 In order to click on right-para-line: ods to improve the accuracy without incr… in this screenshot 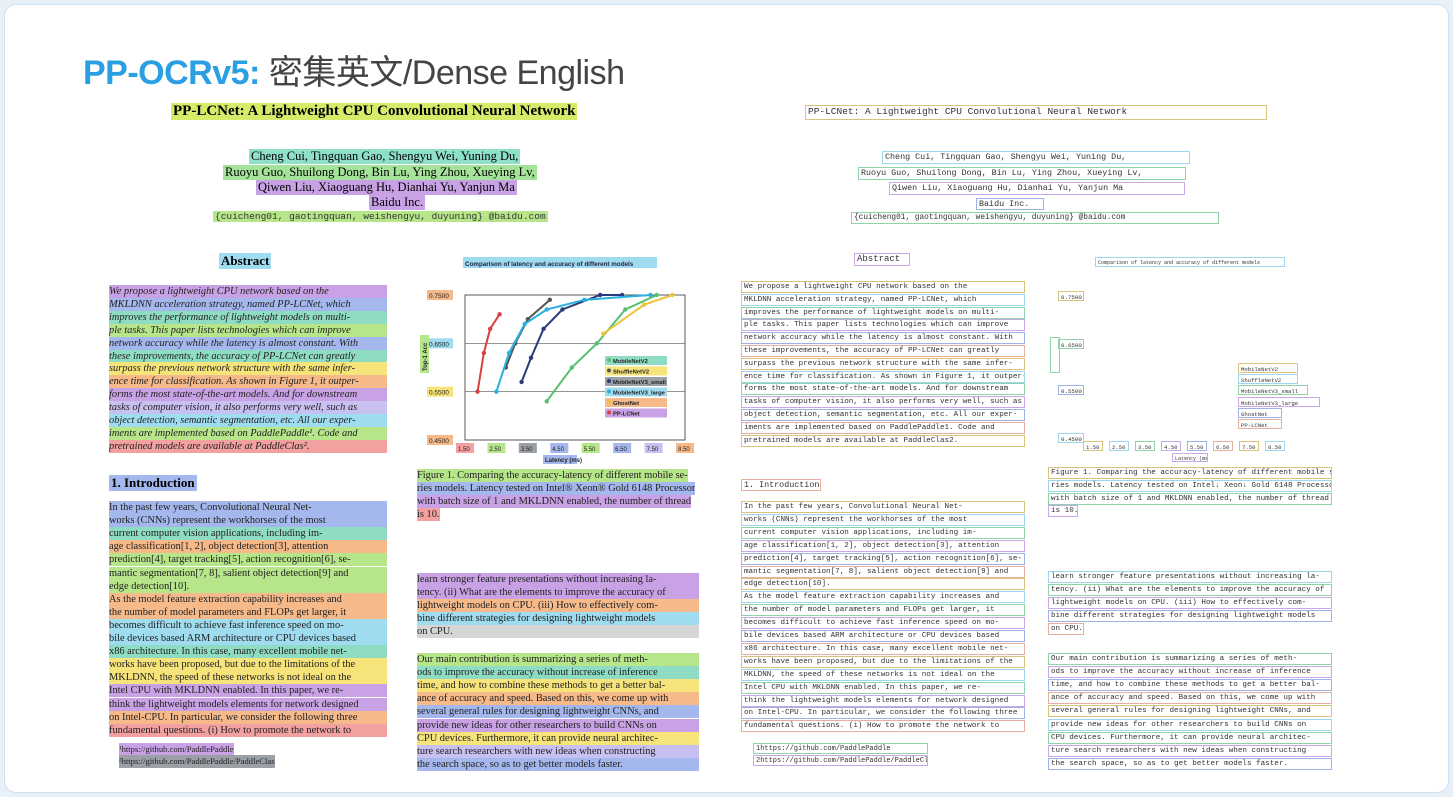, I will do `click(558, 673)`.